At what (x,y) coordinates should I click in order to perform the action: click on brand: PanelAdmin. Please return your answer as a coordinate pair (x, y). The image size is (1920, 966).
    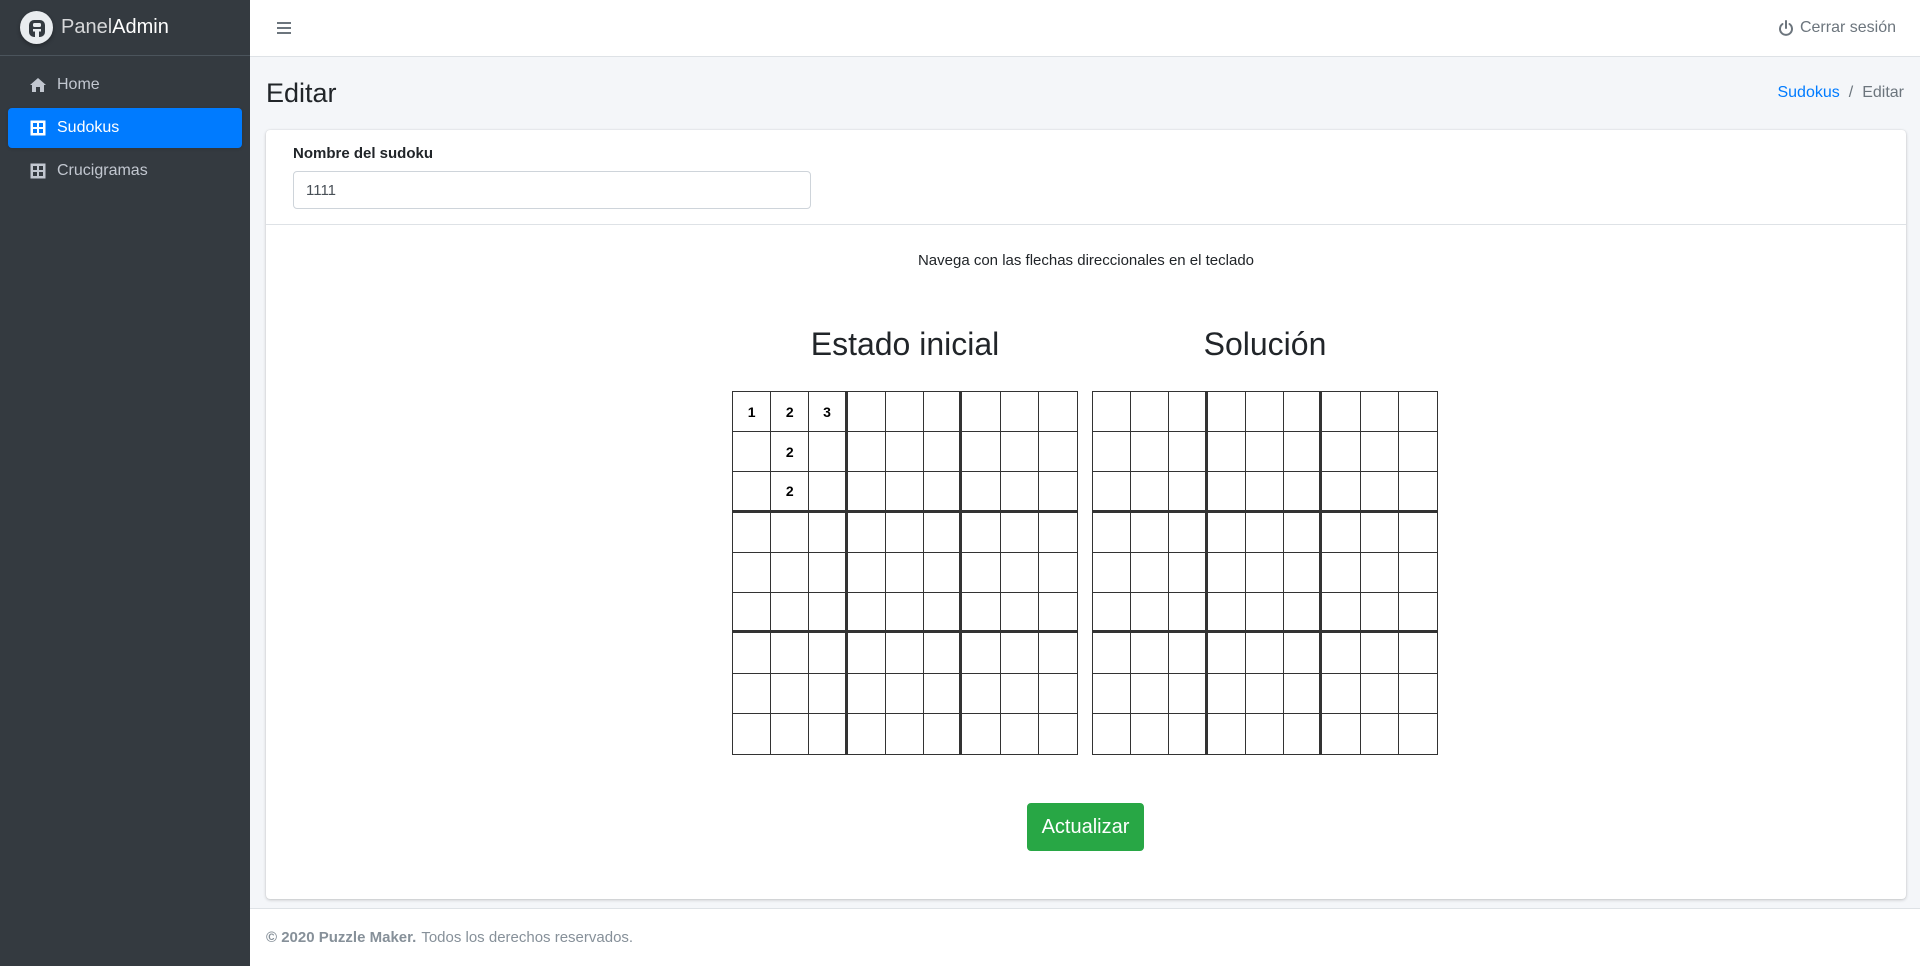
    Looking at the image, I should click on (125, 28).